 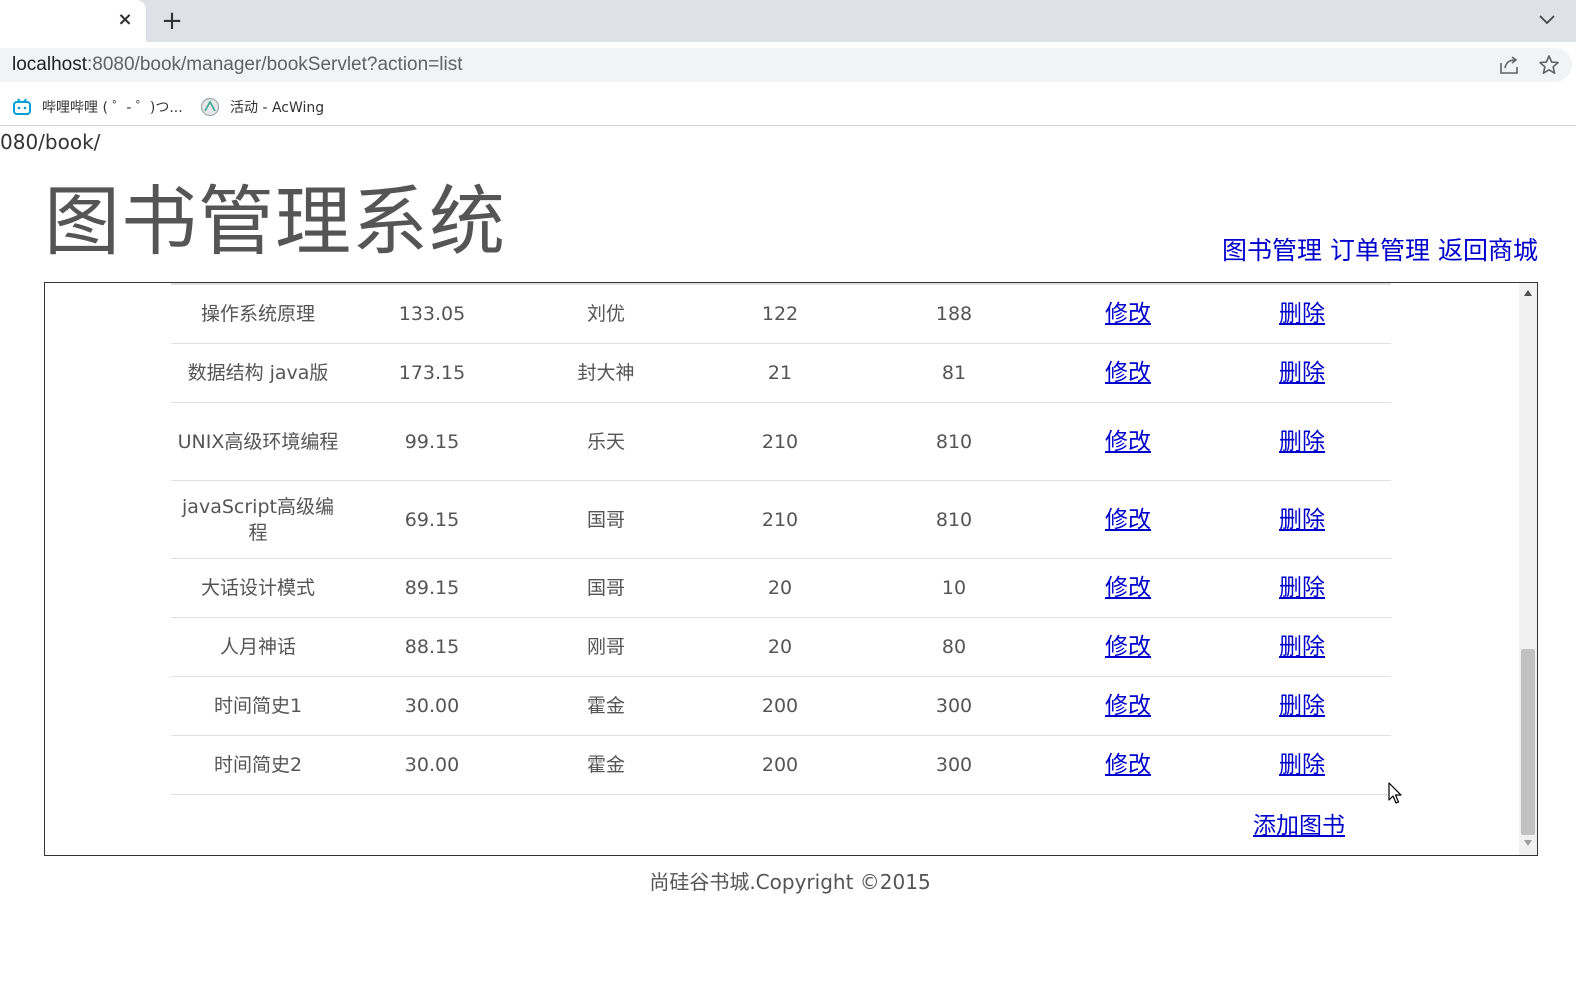 I want to click on book-sales: 210, so click(x=780, y=441).